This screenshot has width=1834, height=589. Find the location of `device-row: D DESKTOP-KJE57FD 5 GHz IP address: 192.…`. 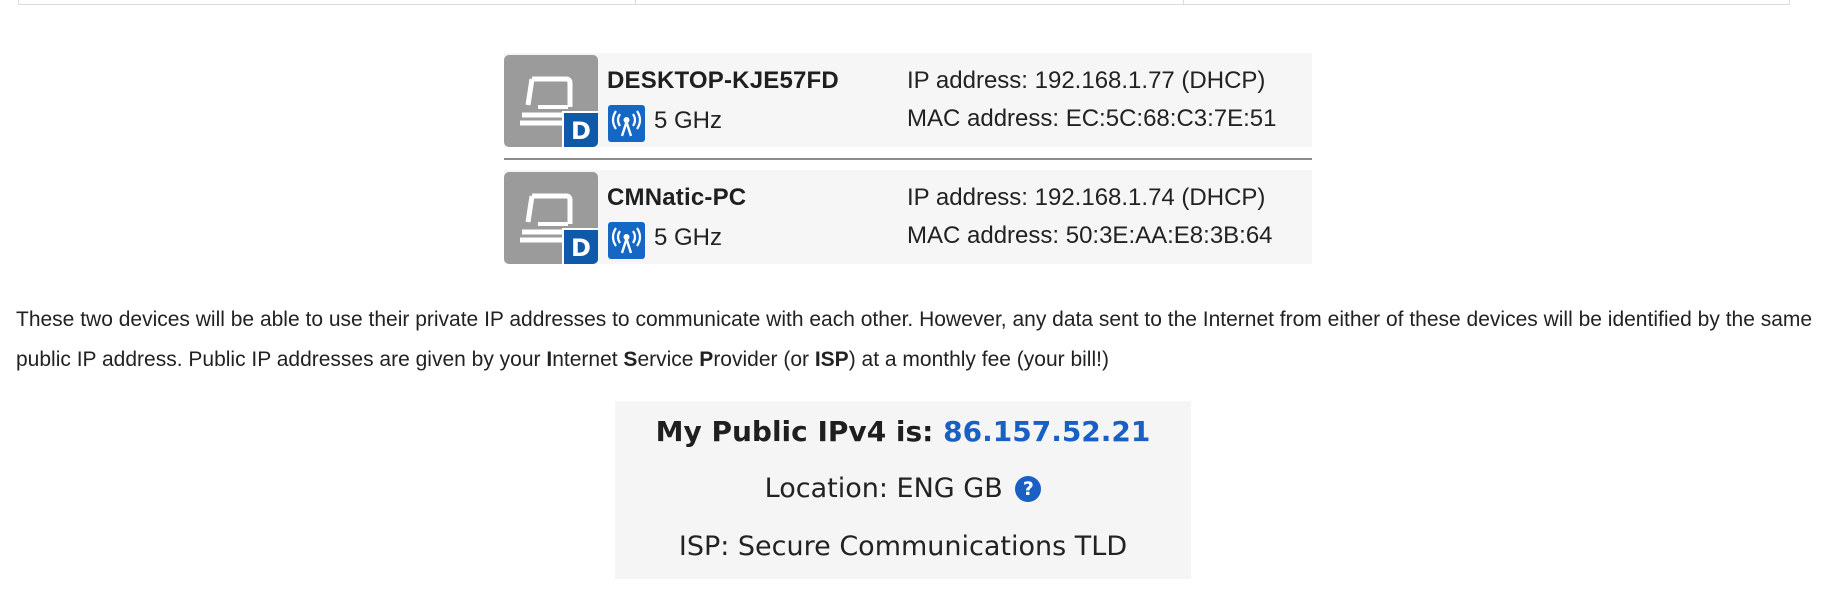

device-row: D DESKTOP-KJE57FD 5 GHz IP address: 192.… is located at coordinates (908, 100).